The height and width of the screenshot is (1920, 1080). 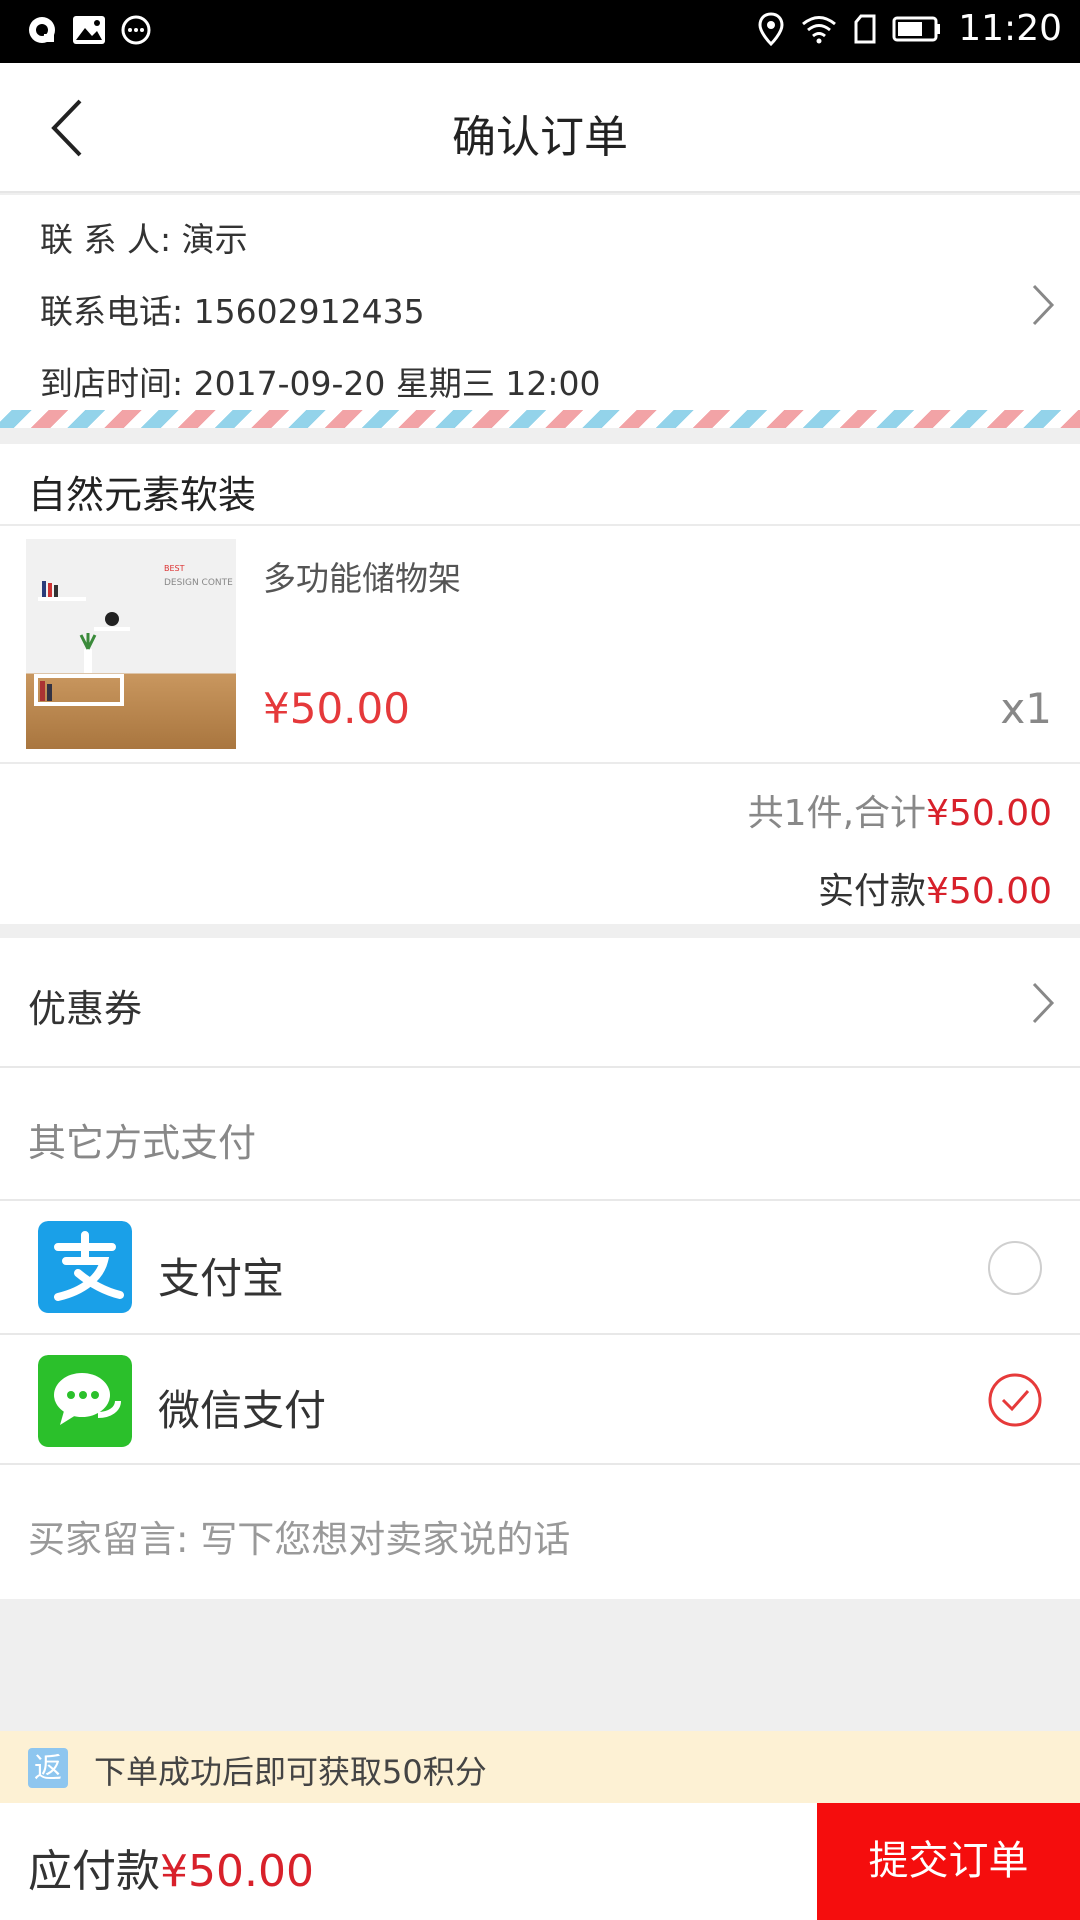 I want to click on wechat-icon, so click(x=85, y=1401).